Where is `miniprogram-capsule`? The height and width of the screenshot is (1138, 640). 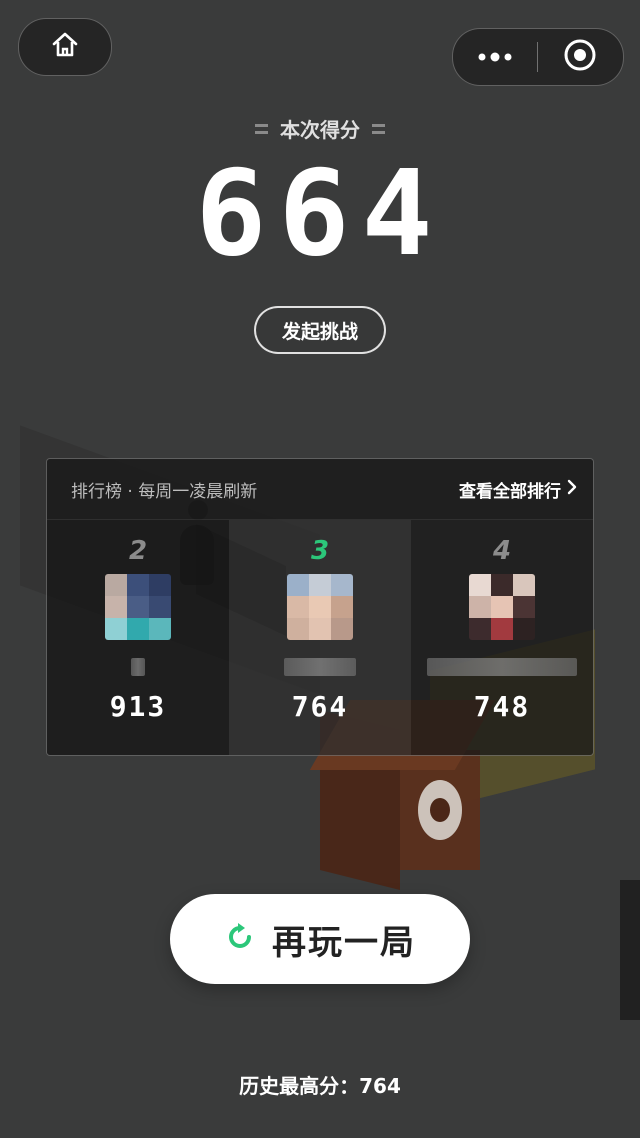 miniprogram-capsule is located at coordinates (538, 57).